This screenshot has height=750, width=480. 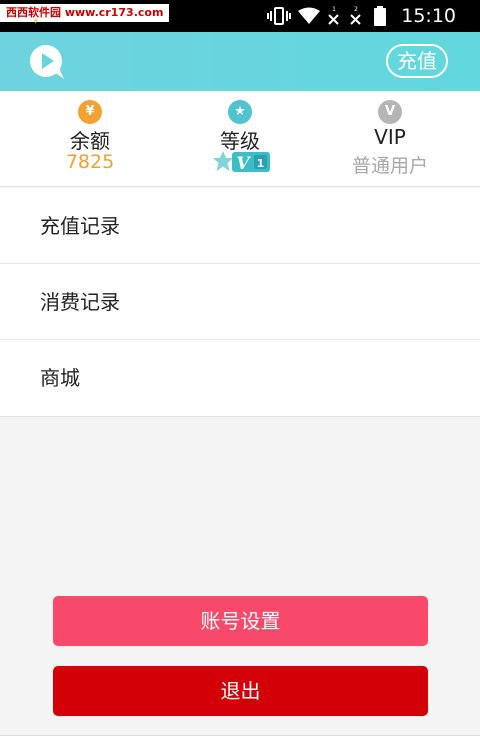 I want to click on status-icons: 1 2 15:10, so click(x=371, y=16).